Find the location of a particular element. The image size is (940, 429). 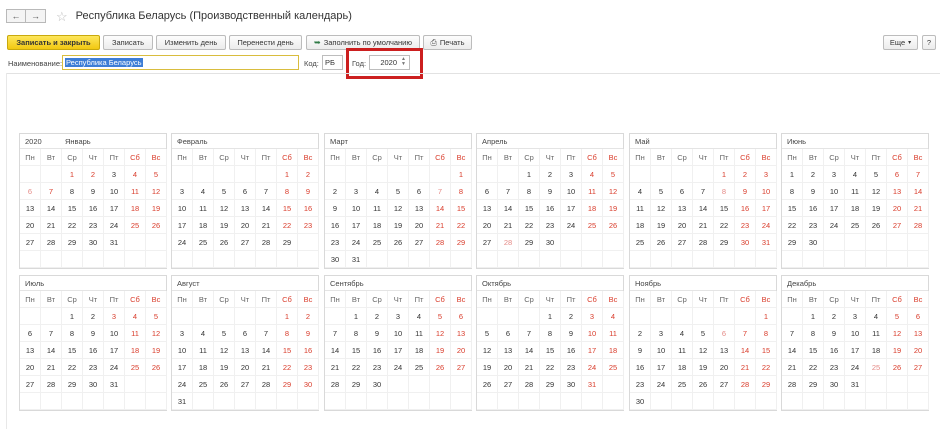

day-cell: 27 is located at coordinates (508, 384).